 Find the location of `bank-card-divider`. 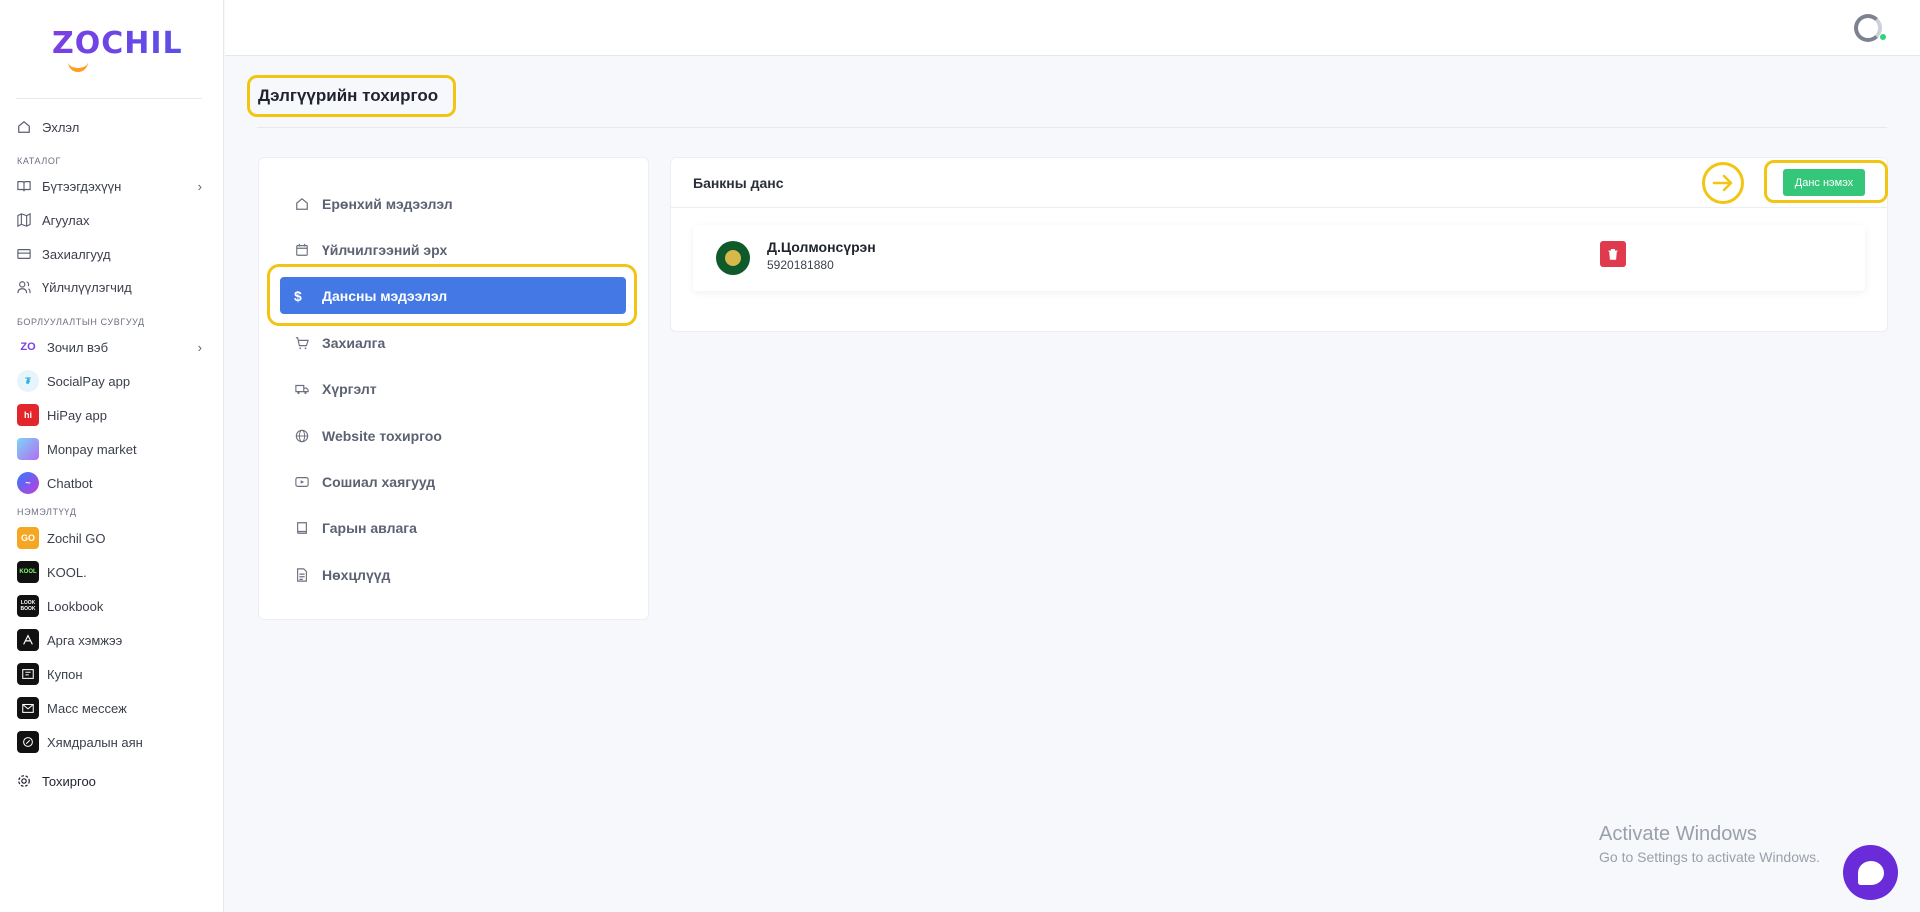

bank-card-divider is located at coordinates (1279, 207).